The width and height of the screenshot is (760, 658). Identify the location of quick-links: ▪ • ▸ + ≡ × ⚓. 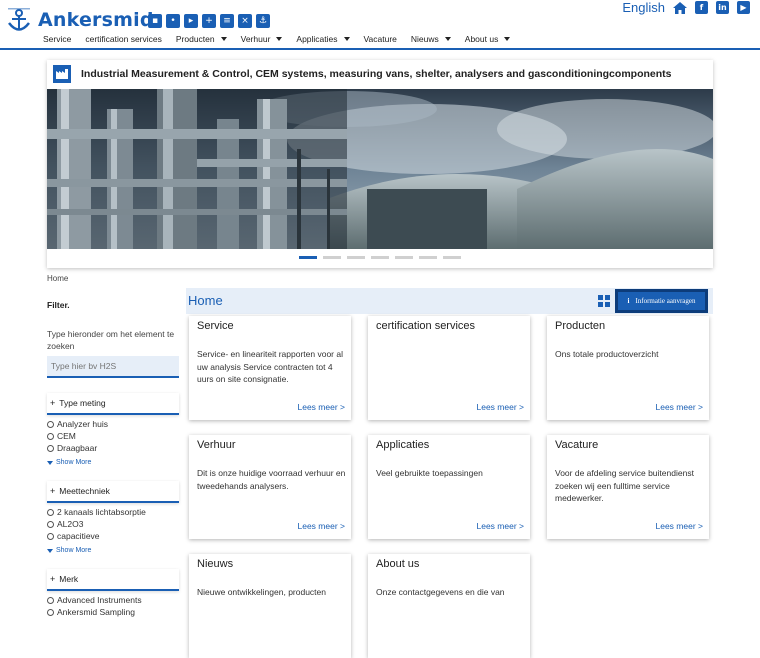
(209, 21).